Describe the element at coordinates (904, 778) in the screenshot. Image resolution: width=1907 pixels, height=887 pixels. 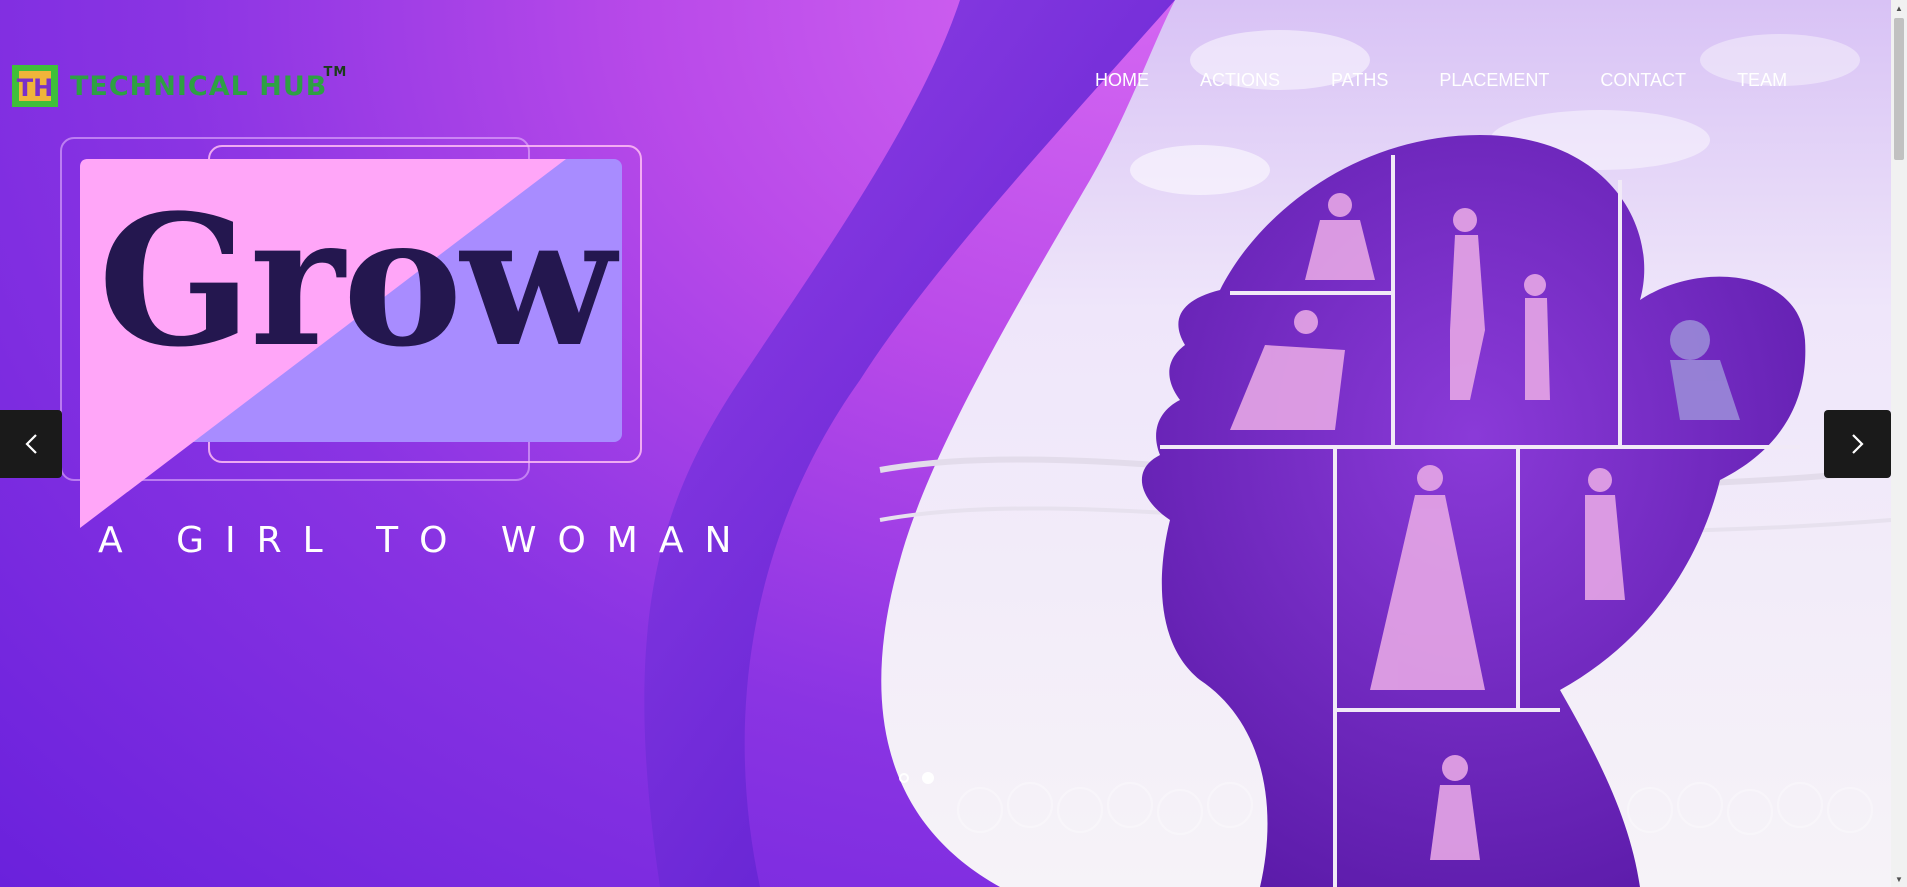
I see `carousel-dot` at that location.